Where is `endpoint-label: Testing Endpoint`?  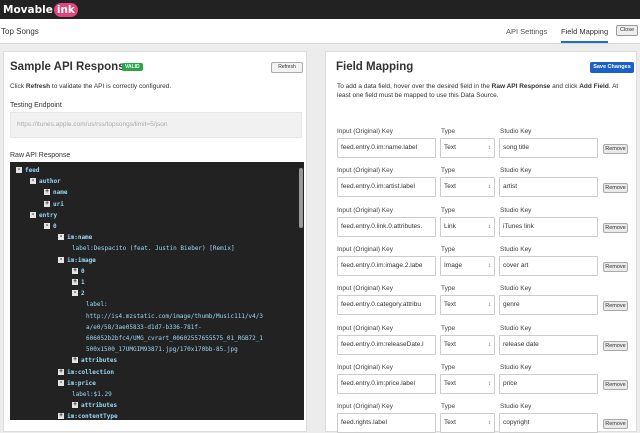 endpoint-label: Testing Endpoint is located at coordinates (36, 105).